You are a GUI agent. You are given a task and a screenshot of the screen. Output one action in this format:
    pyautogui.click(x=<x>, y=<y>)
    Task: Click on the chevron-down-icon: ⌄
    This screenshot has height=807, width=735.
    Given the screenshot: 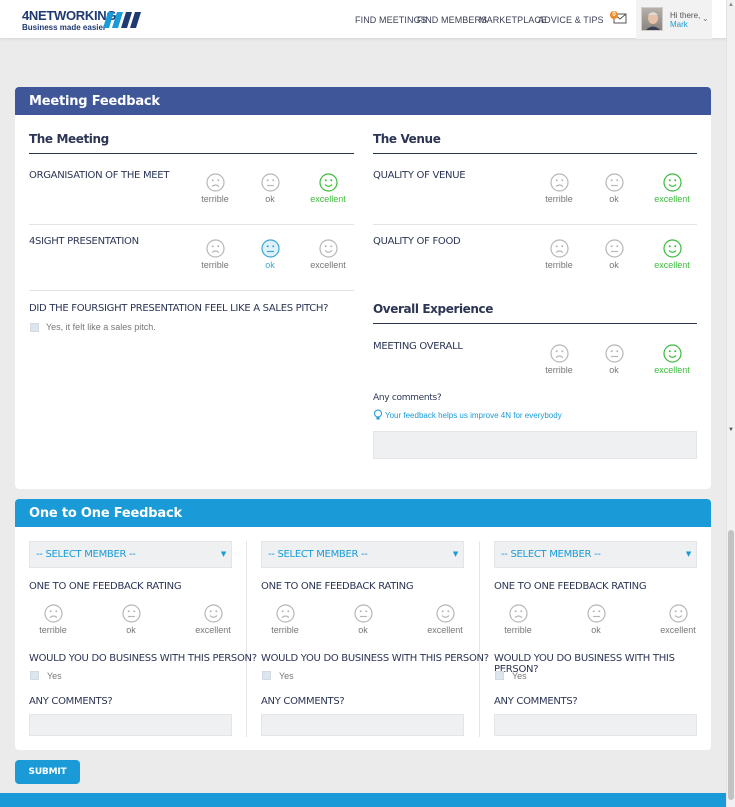 What is the action you would take?
    pyautogui.click(x=705, y=18)
    